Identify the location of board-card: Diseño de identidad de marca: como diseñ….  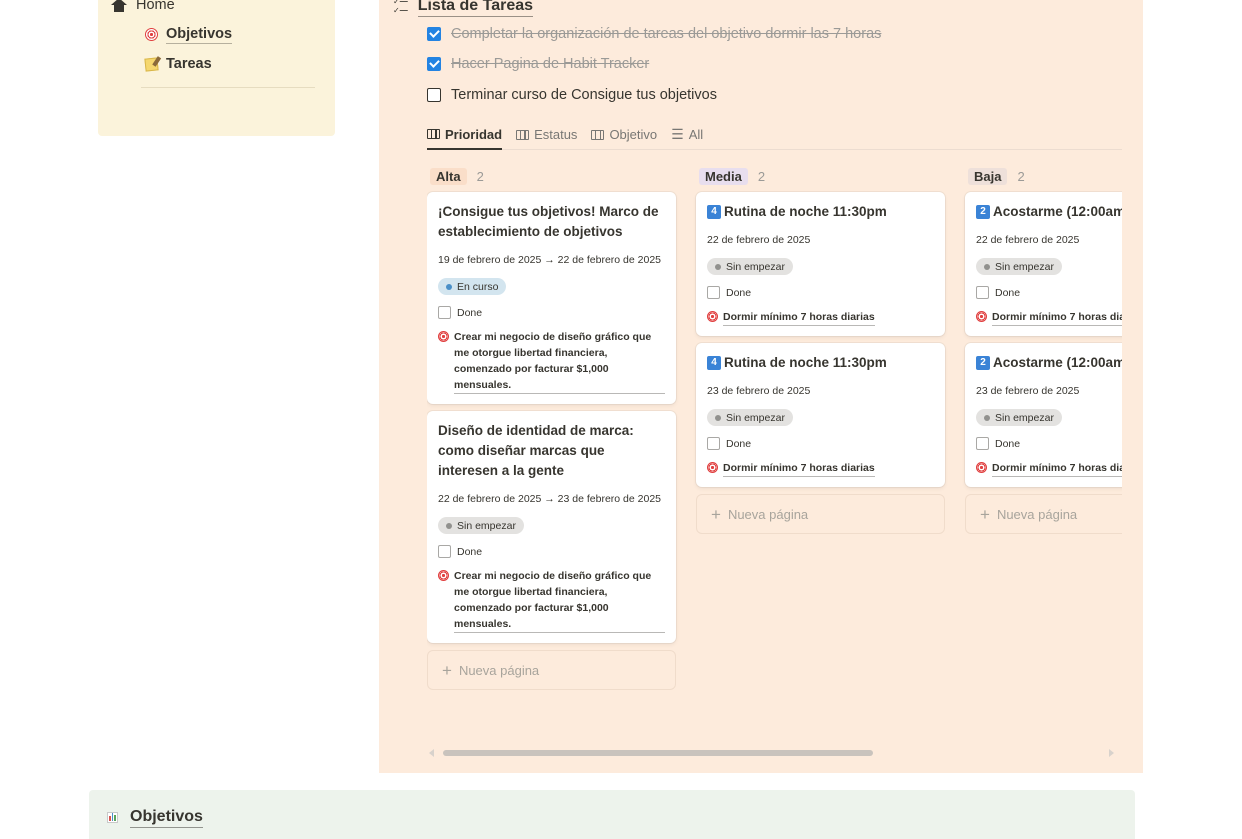
(551, 527).